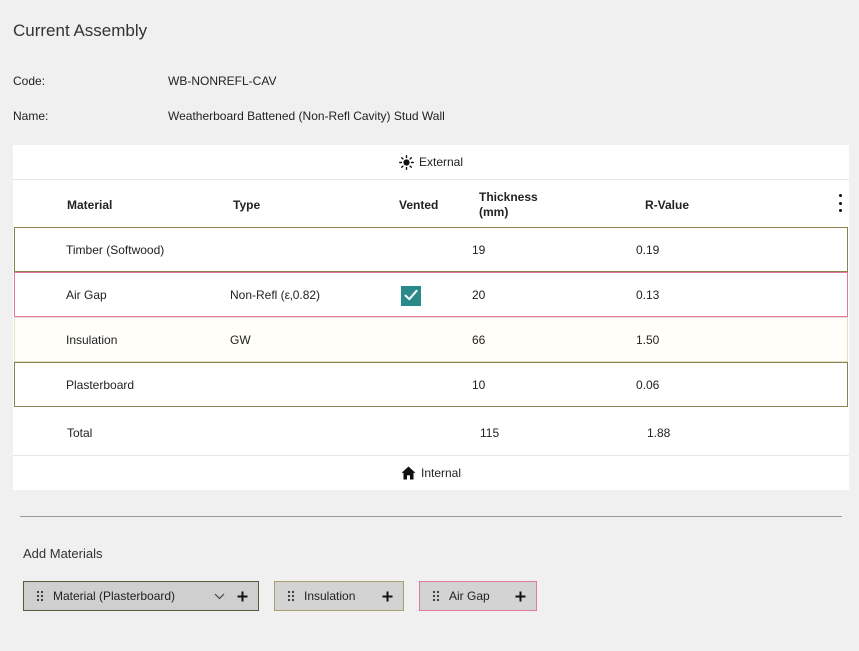 The width and height of the screenshot is (859, 651). What do you see at coordinates (275, 295) in the screenshot?
I see `cell-type: Non-Refl (ε‚0.82)` at bounding box center [275, 295].